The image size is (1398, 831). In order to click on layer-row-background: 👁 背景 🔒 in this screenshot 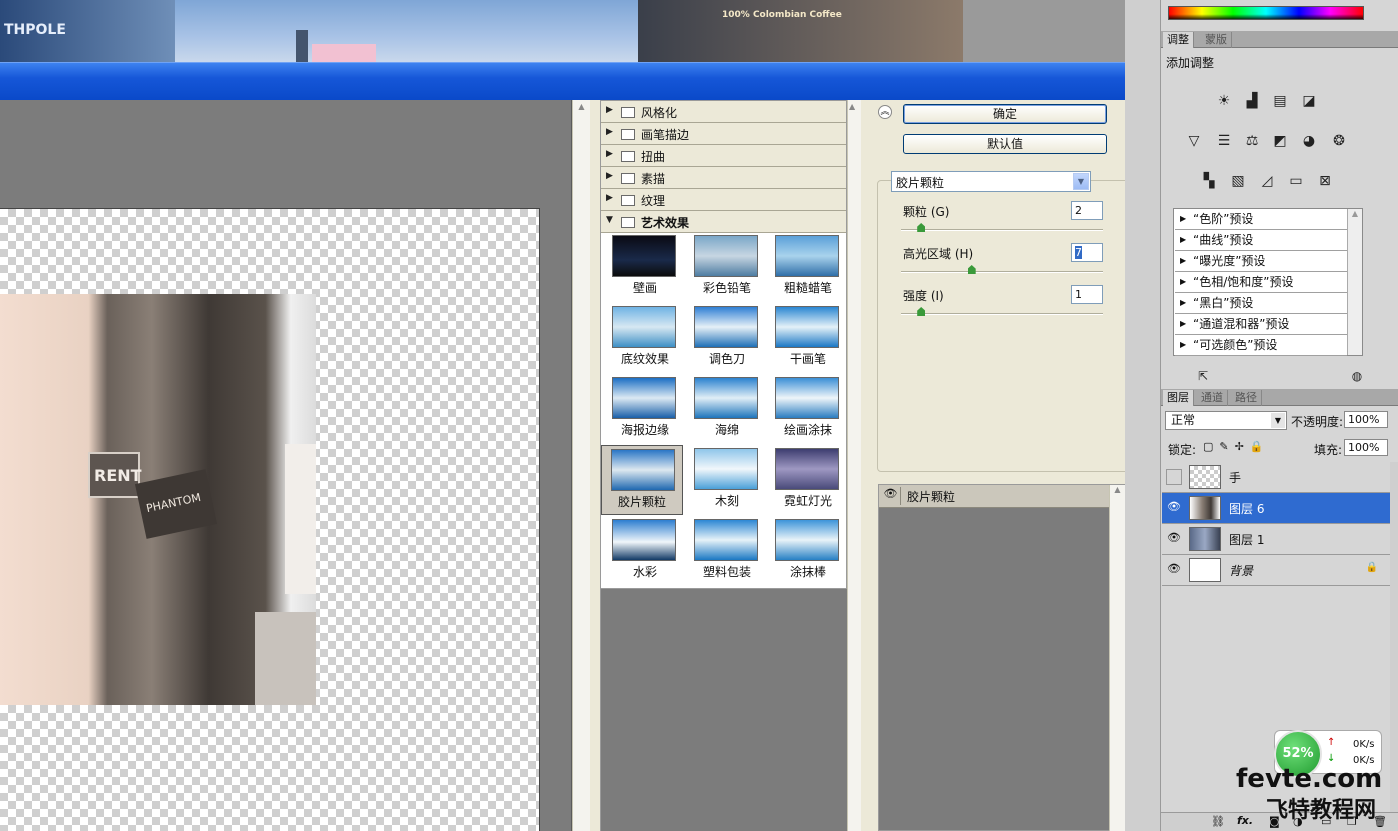, I will do `click(1276, 570)`.